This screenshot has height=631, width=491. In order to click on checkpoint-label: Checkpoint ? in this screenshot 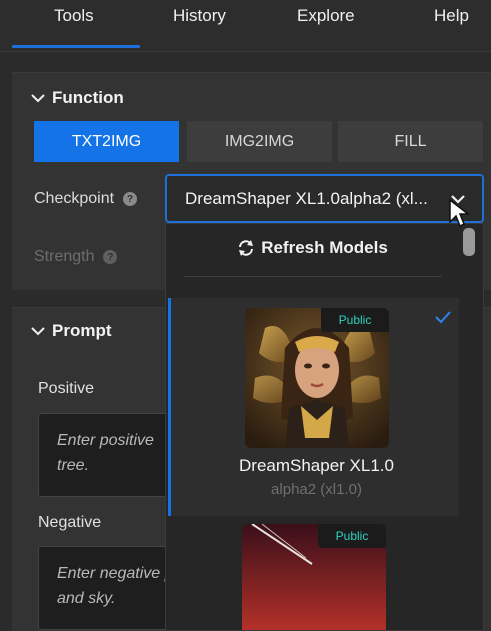, I will do `click(86, 199)`.